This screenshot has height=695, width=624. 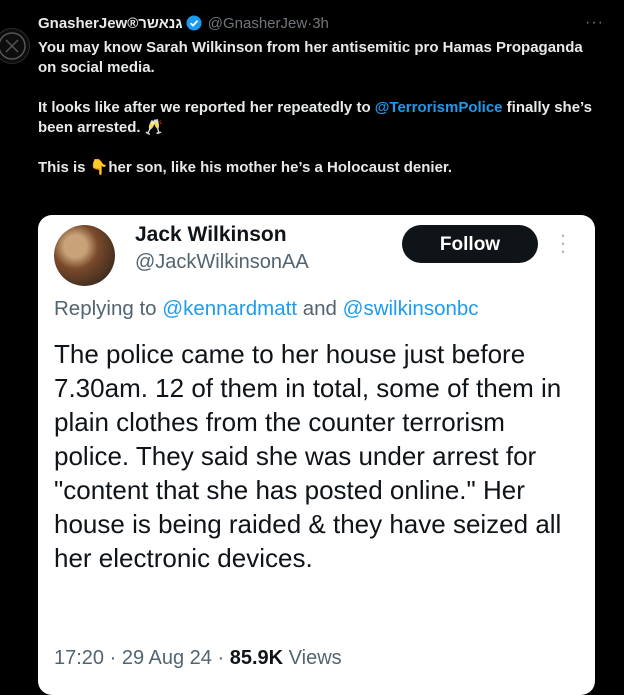 I want to click on pointing-down-emoji-icon: 👇, so click(x=99, y=167).